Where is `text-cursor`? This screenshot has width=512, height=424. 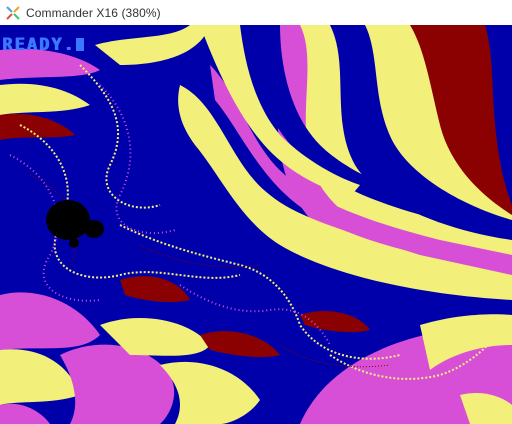
text-cursor is located at coordinates (80, 44).